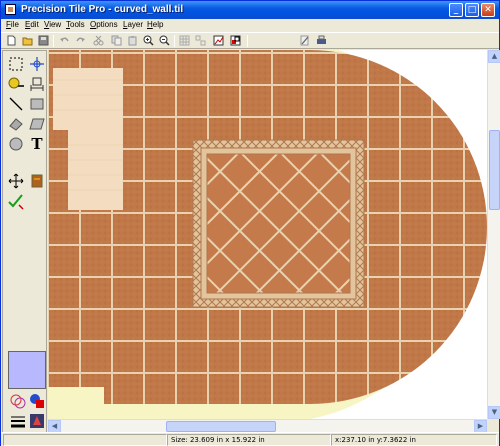  Describe the element at coordinates (11, 40) in the screenshot. I see `new-file-icon` at that location.